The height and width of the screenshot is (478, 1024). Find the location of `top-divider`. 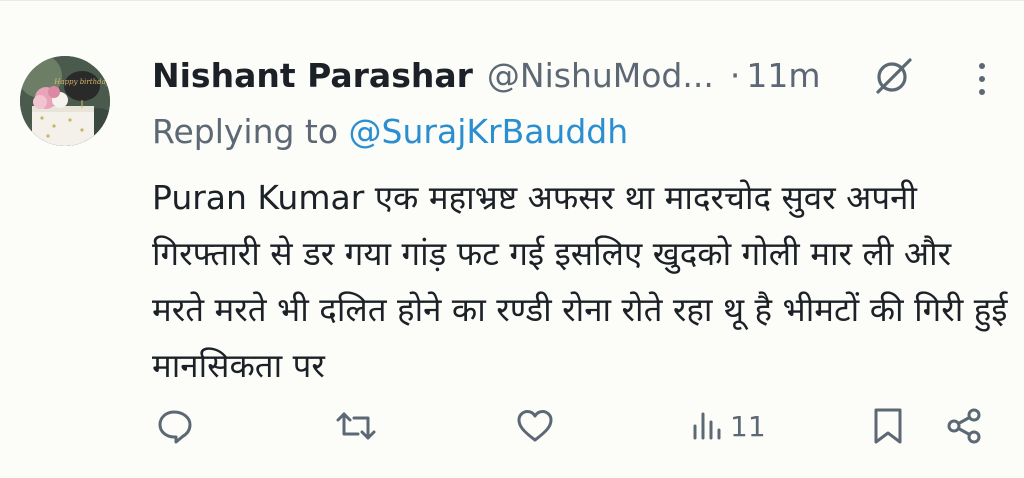

top-divider is located at coordinates (512, 0).